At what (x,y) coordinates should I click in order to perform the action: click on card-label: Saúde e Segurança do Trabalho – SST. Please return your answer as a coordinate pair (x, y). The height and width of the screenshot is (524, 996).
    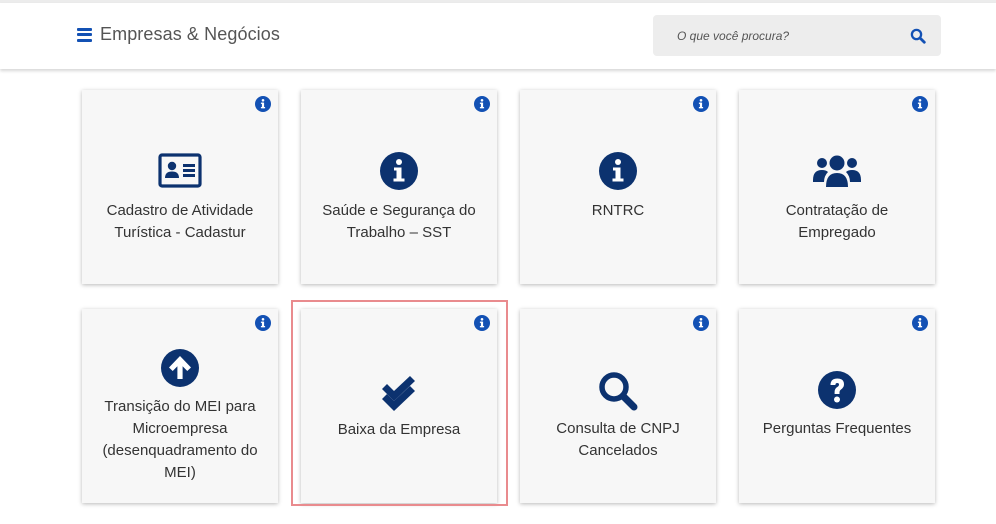
    Looking at the image, I should click on (399, 221).